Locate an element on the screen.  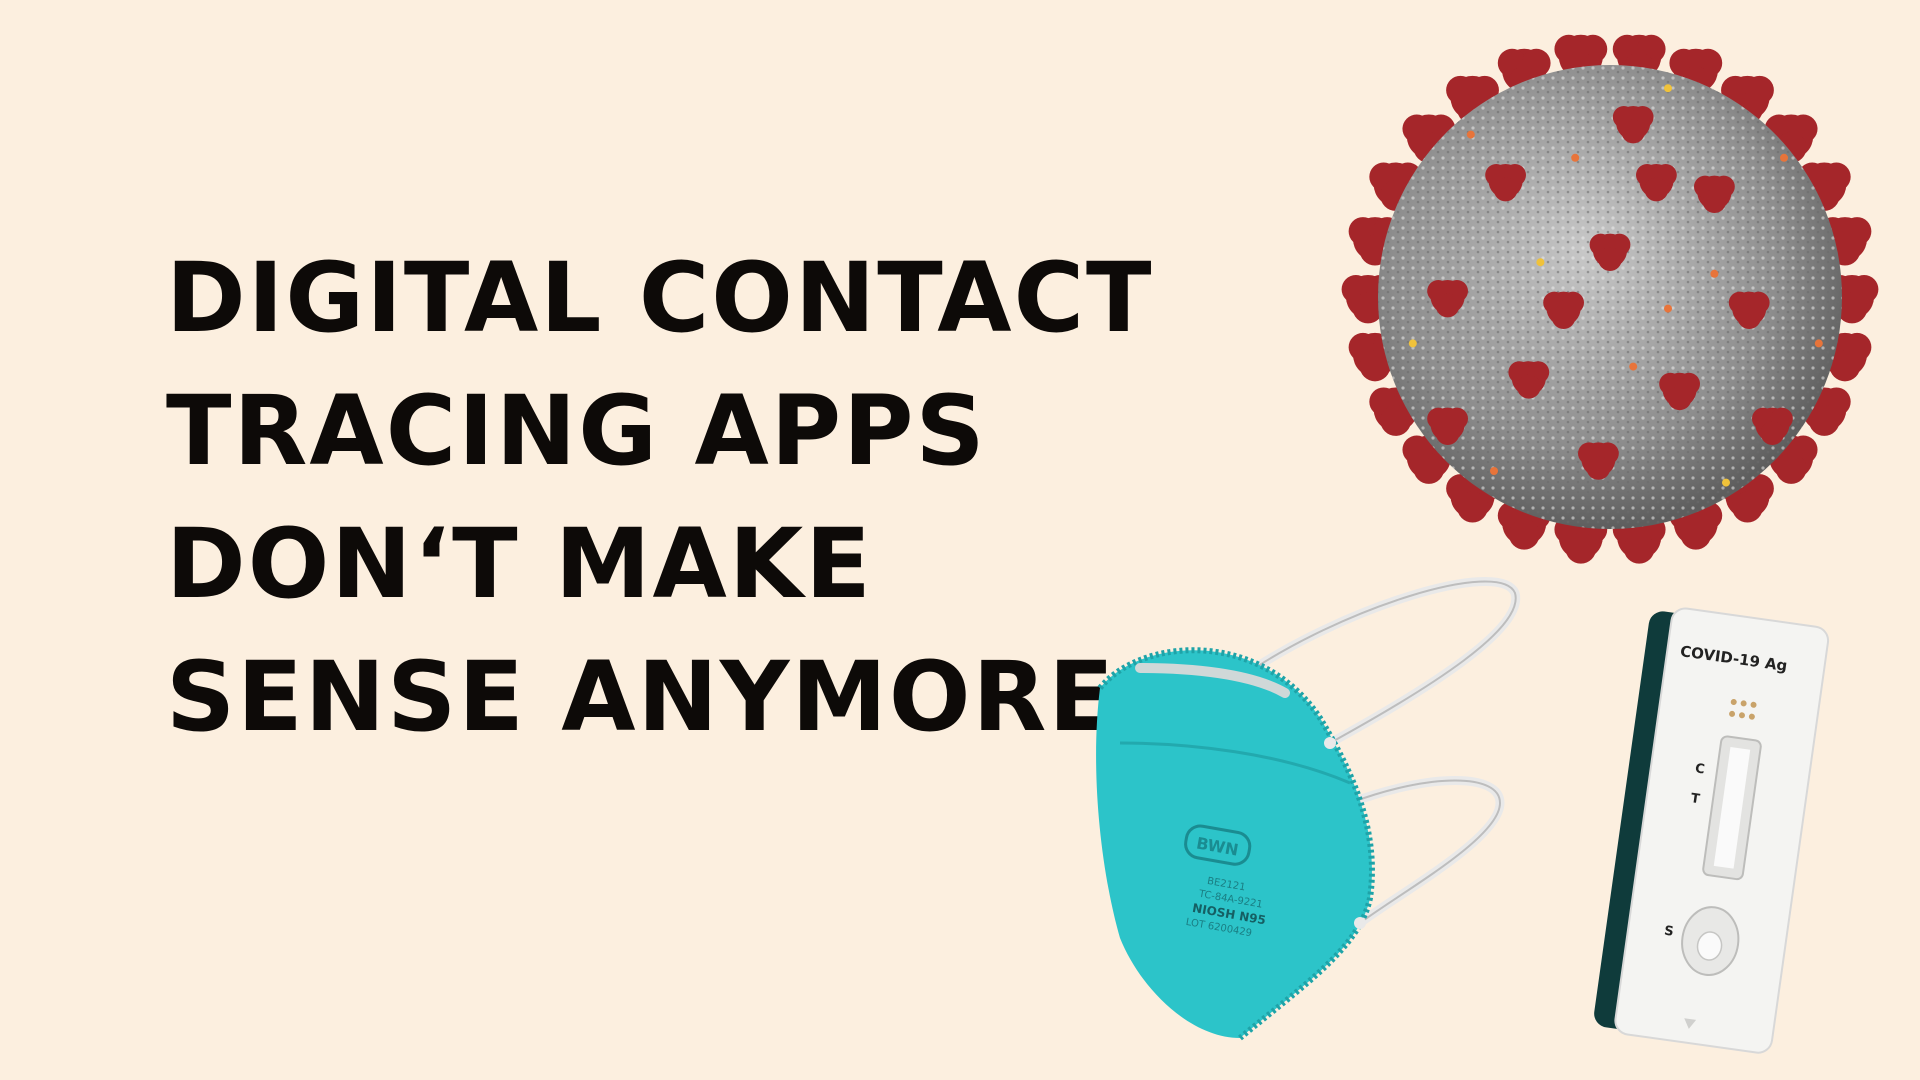
covid-test-cassette: COVID-19 Ag C T S is located at coordinates (1712, 830).